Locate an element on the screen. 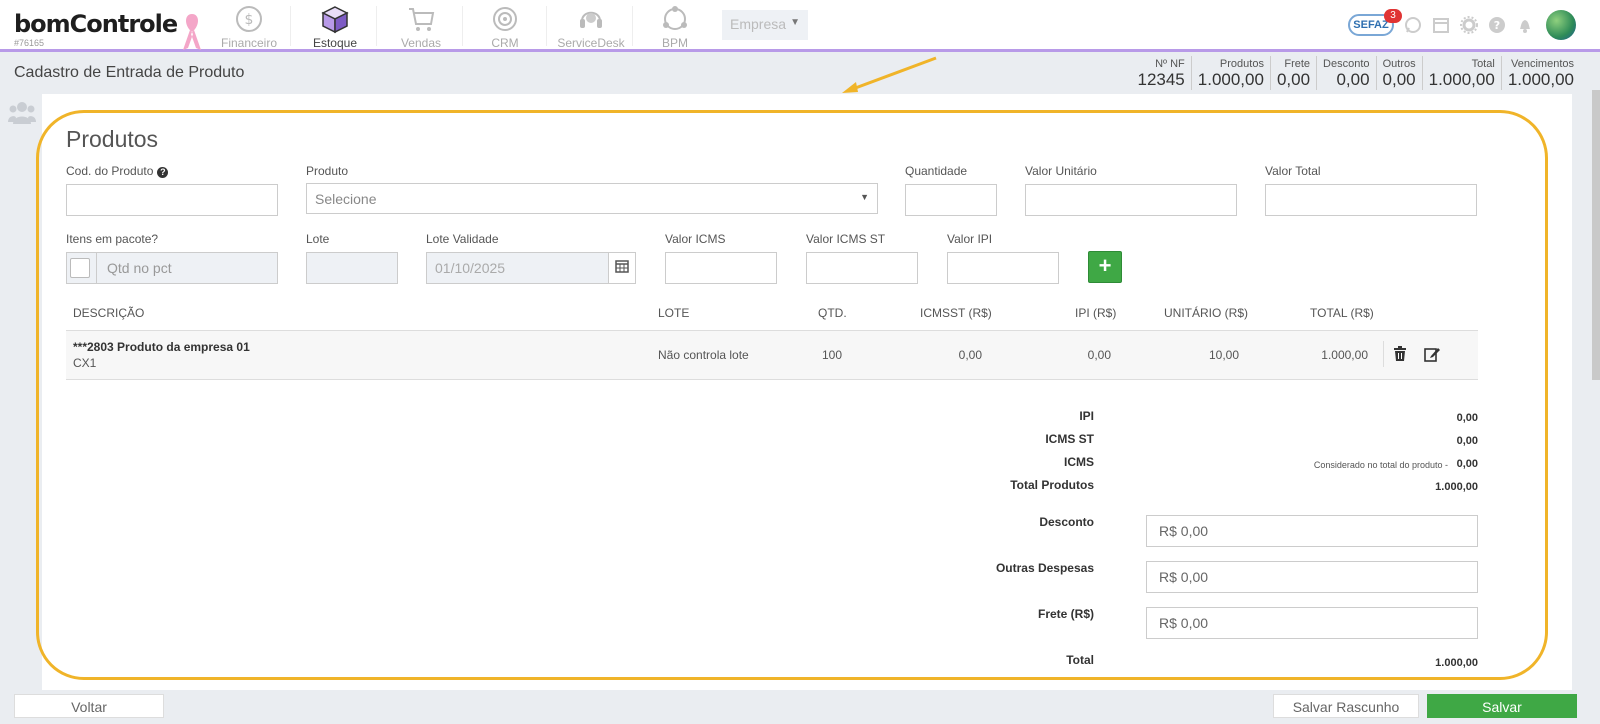 This screenshot has height=724, width=1600. col-lote: LOTE is located at coordinates (674, 313).